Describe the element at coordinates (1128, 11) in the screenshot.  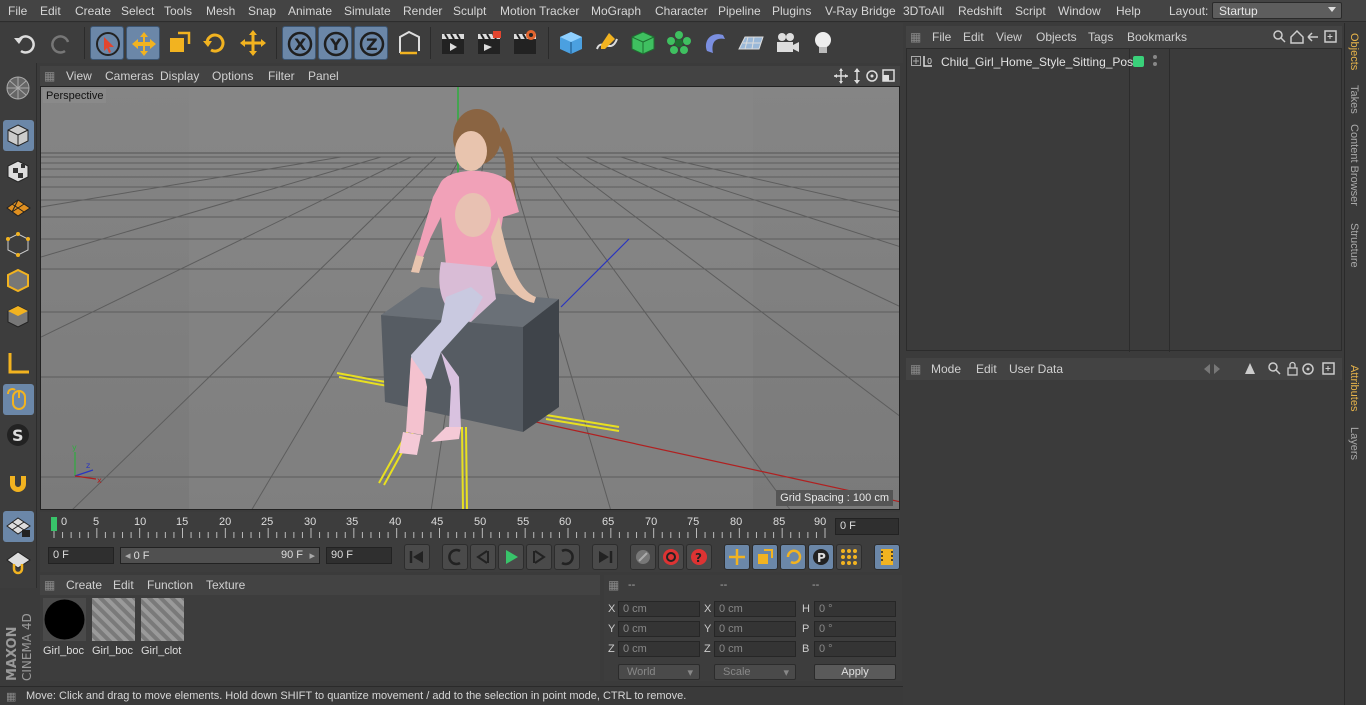
I see `menu-help: Help` at that location.